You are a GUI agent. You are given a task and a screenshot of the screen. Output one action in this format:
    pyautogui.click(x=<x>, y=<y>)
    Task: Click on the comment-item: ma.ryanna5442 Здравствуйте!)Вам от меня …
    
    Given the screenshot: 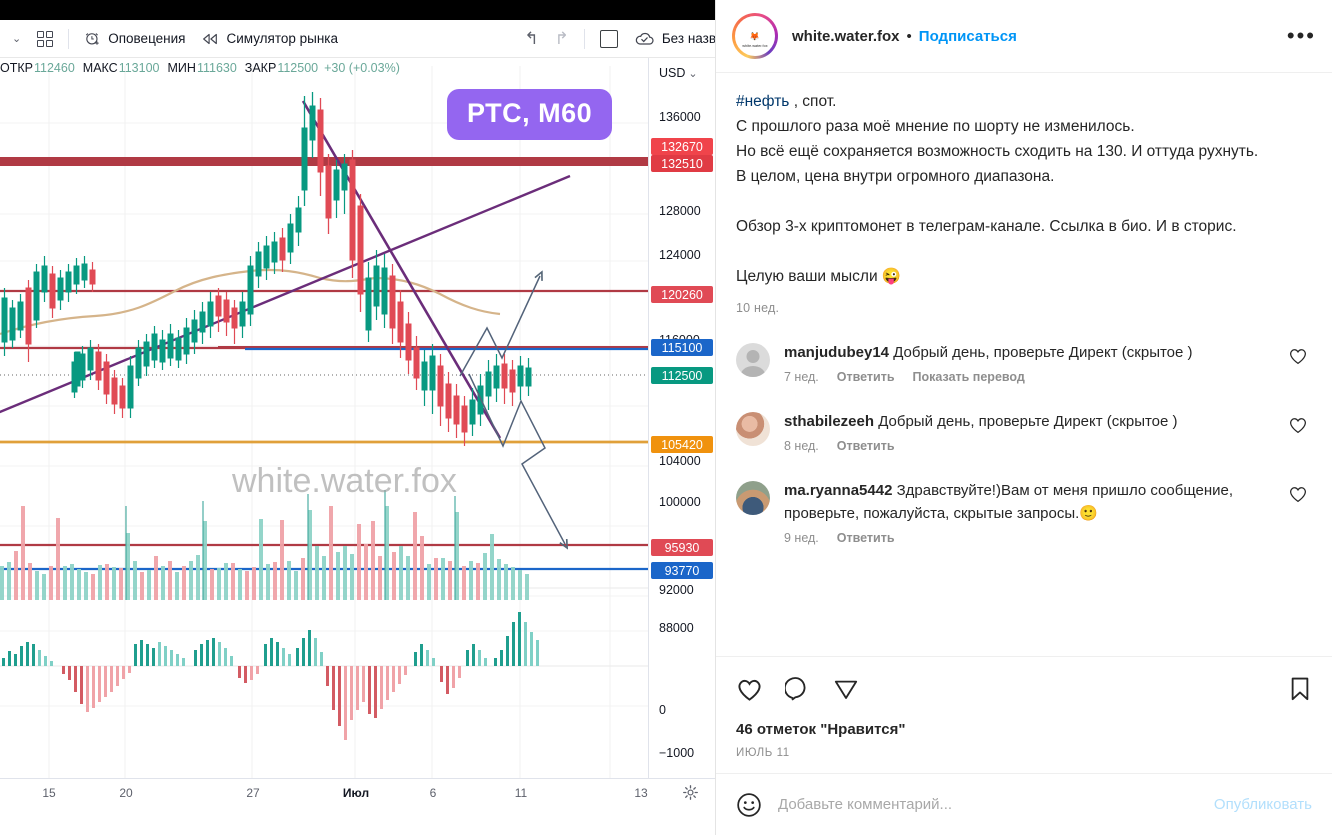 What is the action you would take?
    pyautogui.click(x=1024, y=512)
    